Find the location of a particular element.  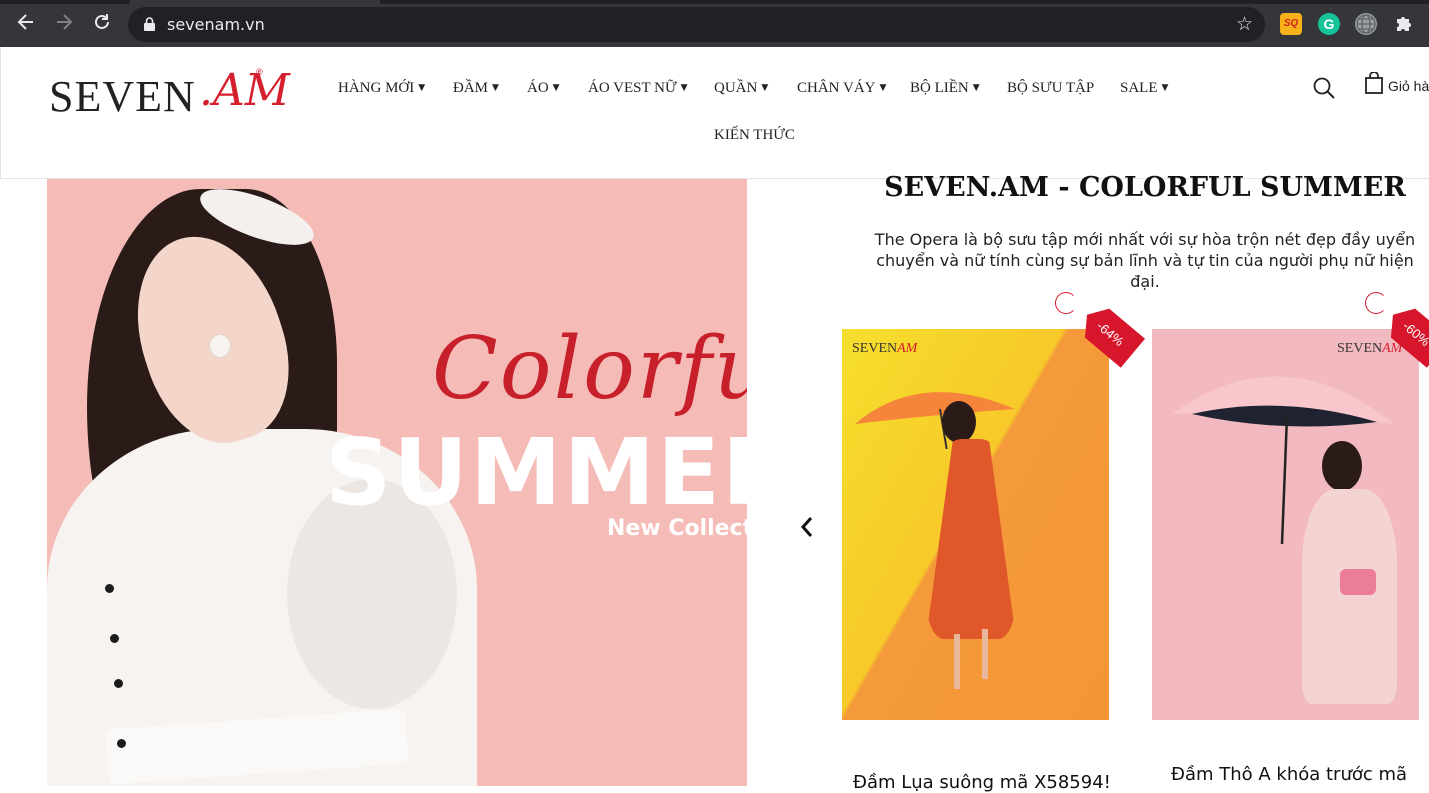

forward-button is located at coordinates (64, 24).